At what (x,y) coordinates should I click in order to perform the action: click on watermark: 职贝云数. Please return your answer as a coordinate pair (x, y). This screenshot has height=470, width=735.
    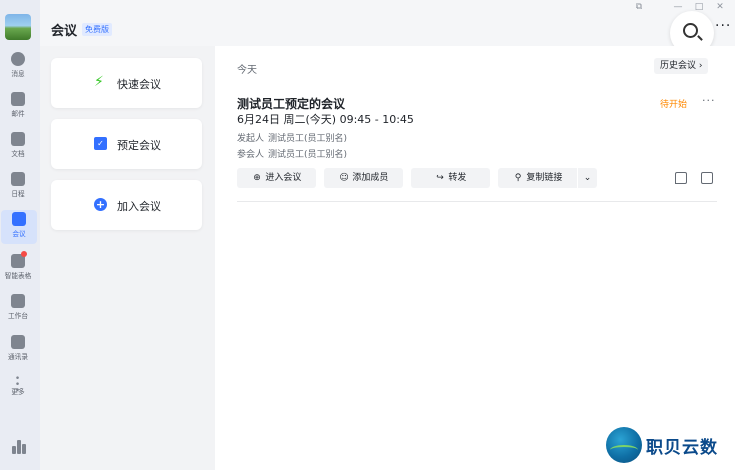
    Looking at the image, I should click on (669, 446).